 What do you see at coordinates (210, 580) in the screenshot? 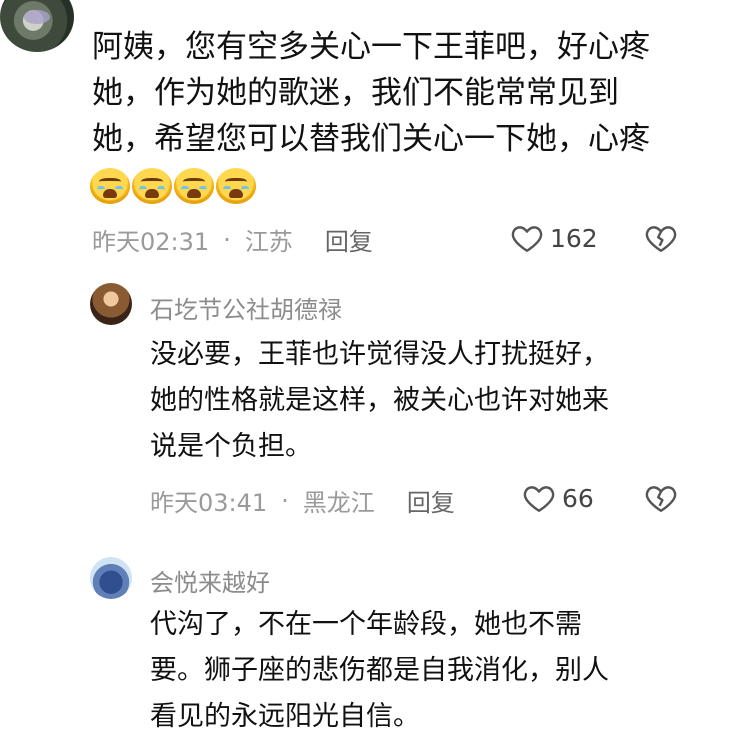
I see `reply-author: 会悦来越好` at bounding box center [210, 580].